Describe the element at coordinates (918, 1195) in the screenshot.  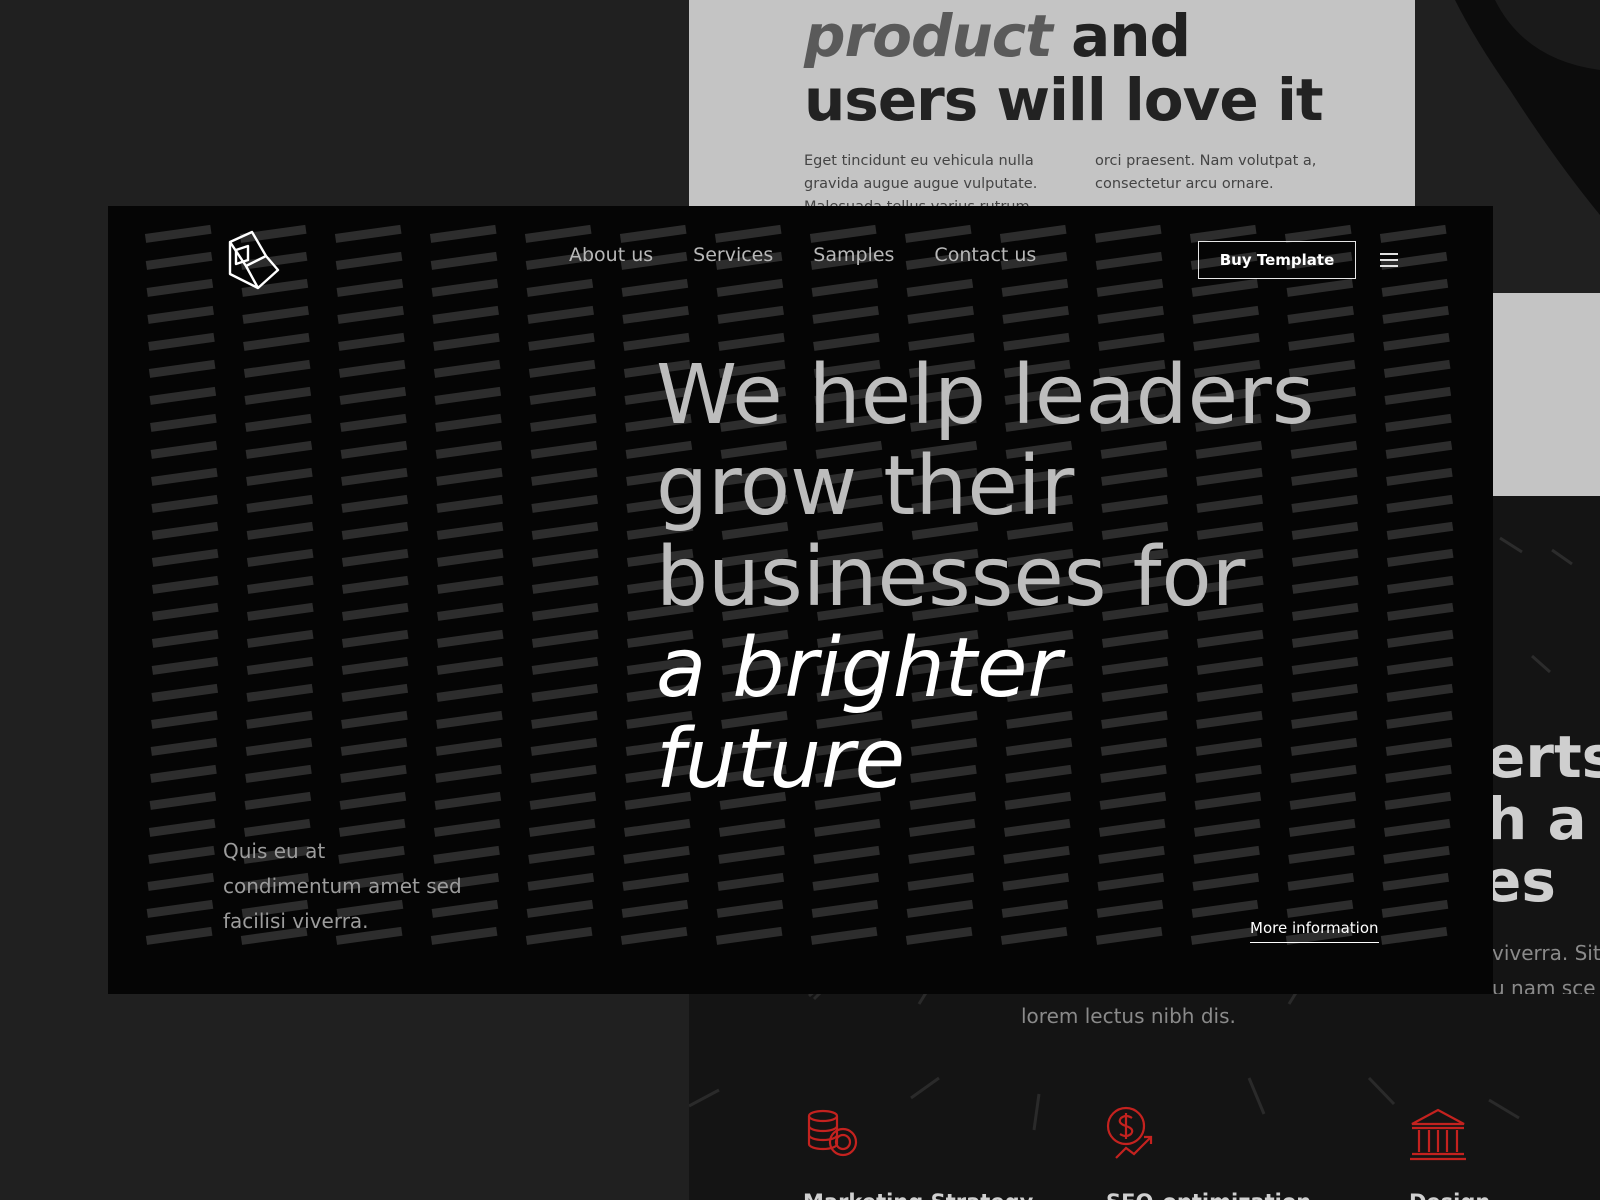
I see `service-title: Marketing Strategy` at that location.